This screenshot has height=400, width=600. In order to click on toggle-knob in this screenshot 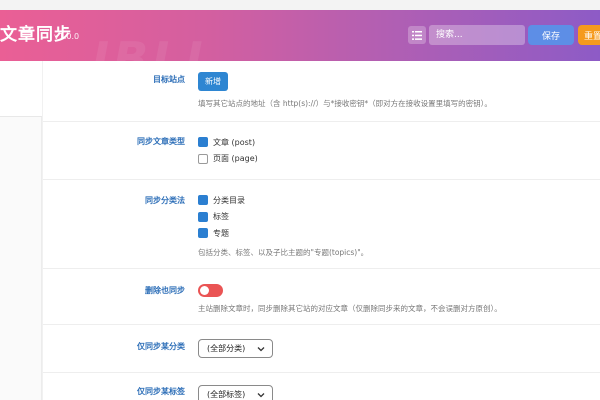, I will do `click(204, 290)`.